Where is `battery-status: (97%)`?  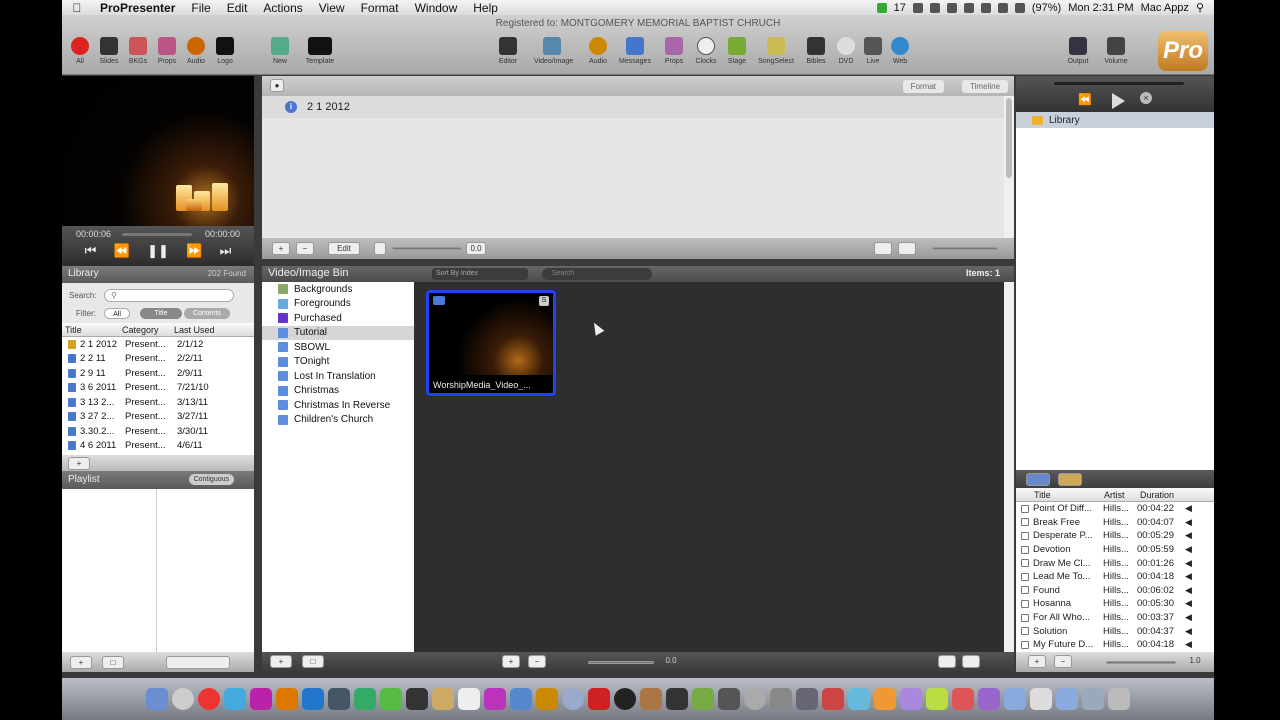 battery-status: (97%) is located at coordinates (1046, 8).